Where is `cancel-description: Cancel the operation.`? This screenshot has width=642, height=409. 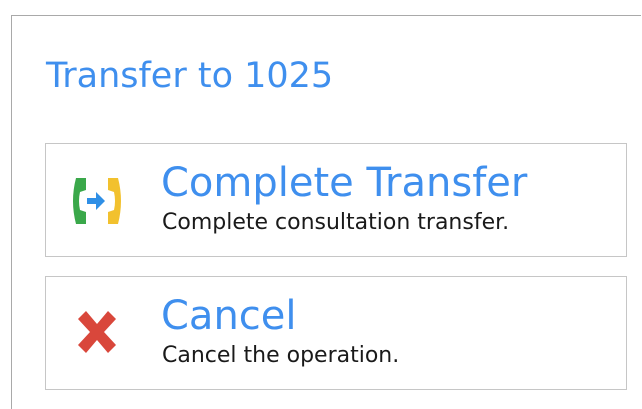 cancel-description: Cancel the operation. is located at coordinates (281, 355).